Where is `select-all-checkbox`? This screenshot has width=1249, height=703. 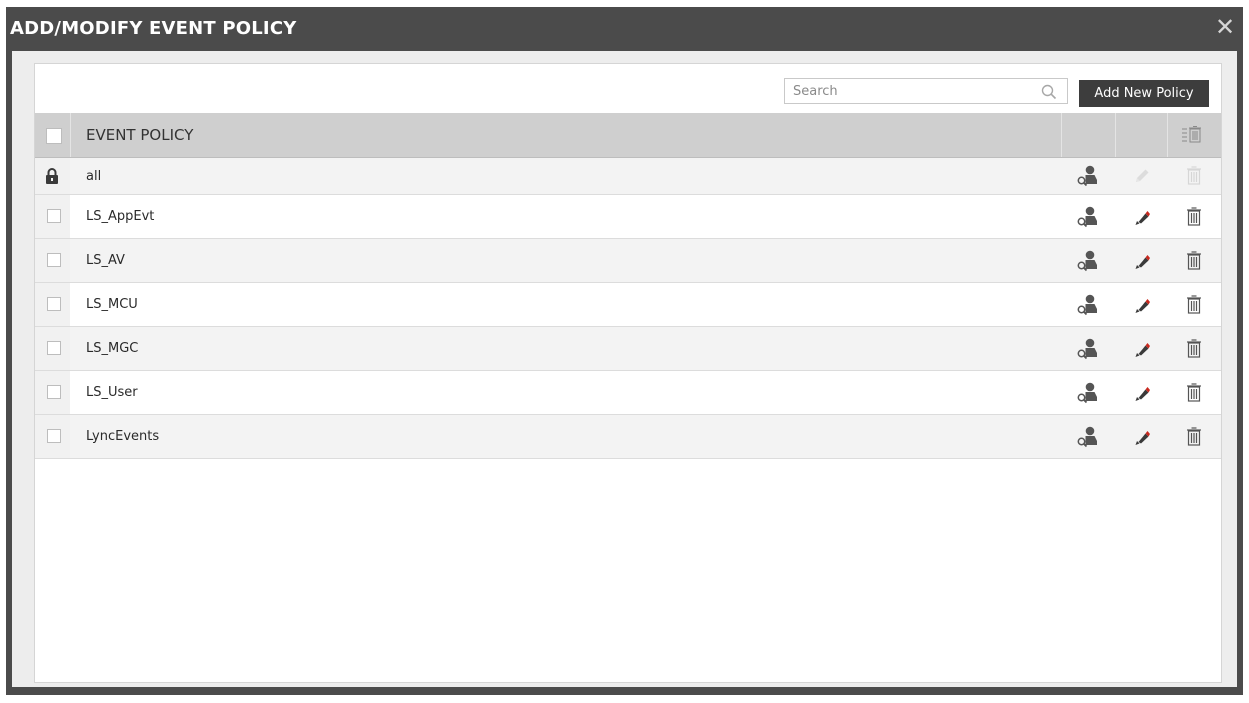
select-all-checkbox is located at coordinates (54, 136).